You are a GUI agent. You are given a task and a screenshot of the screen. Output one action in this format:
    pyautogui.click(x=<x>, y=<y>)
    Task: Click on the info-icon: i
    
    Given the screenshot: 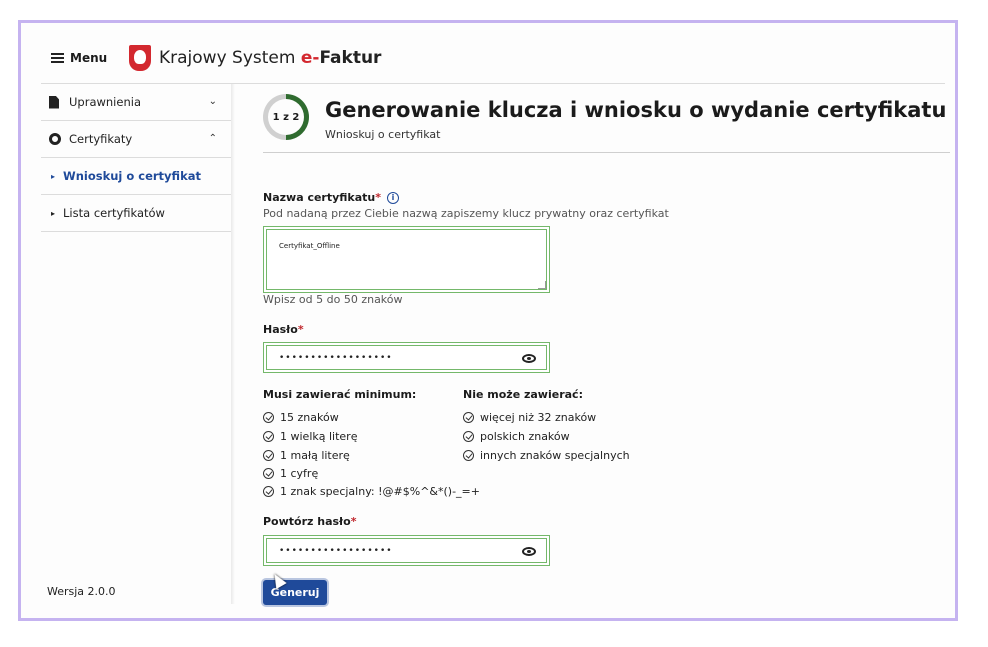 What is the action you would take?
    pyautogui.click(x=393, y=198)
    